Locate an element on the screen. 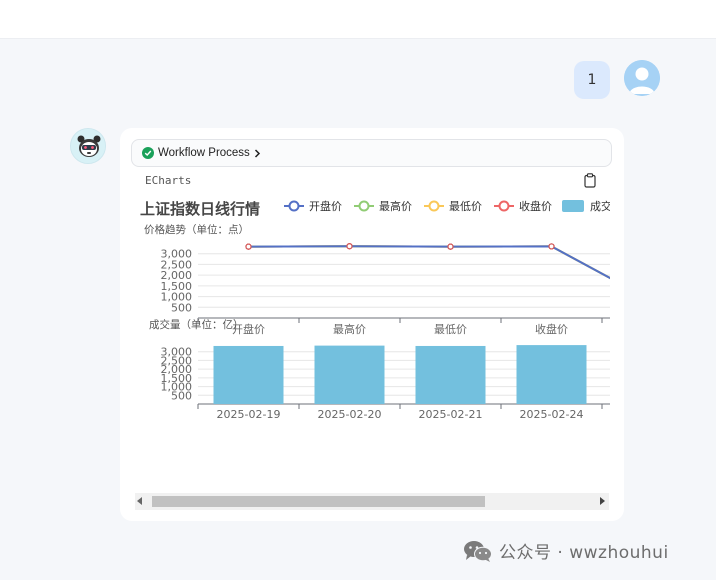  workflow-process-toggle: Workflow Process is located at coordinates (371, 153).